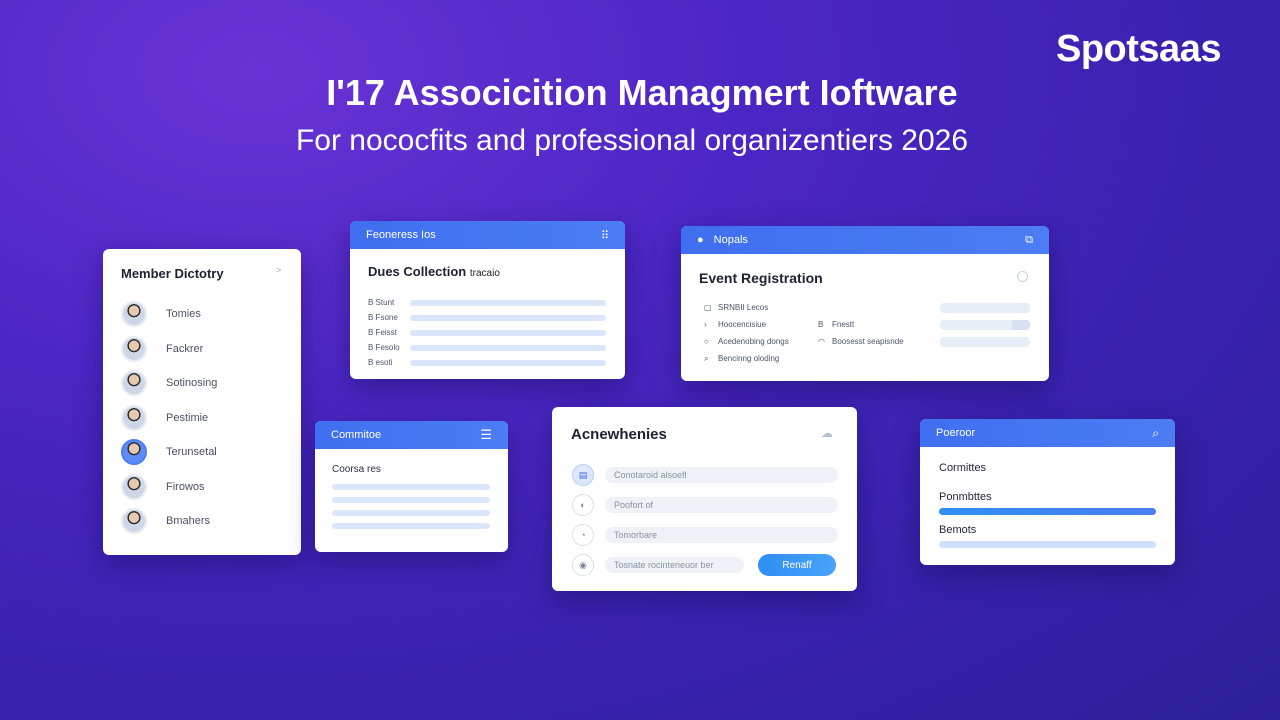  I want to click on event-extra-options: B Fnestt ◠ Boosesst seapisnde, so click(873, 333).